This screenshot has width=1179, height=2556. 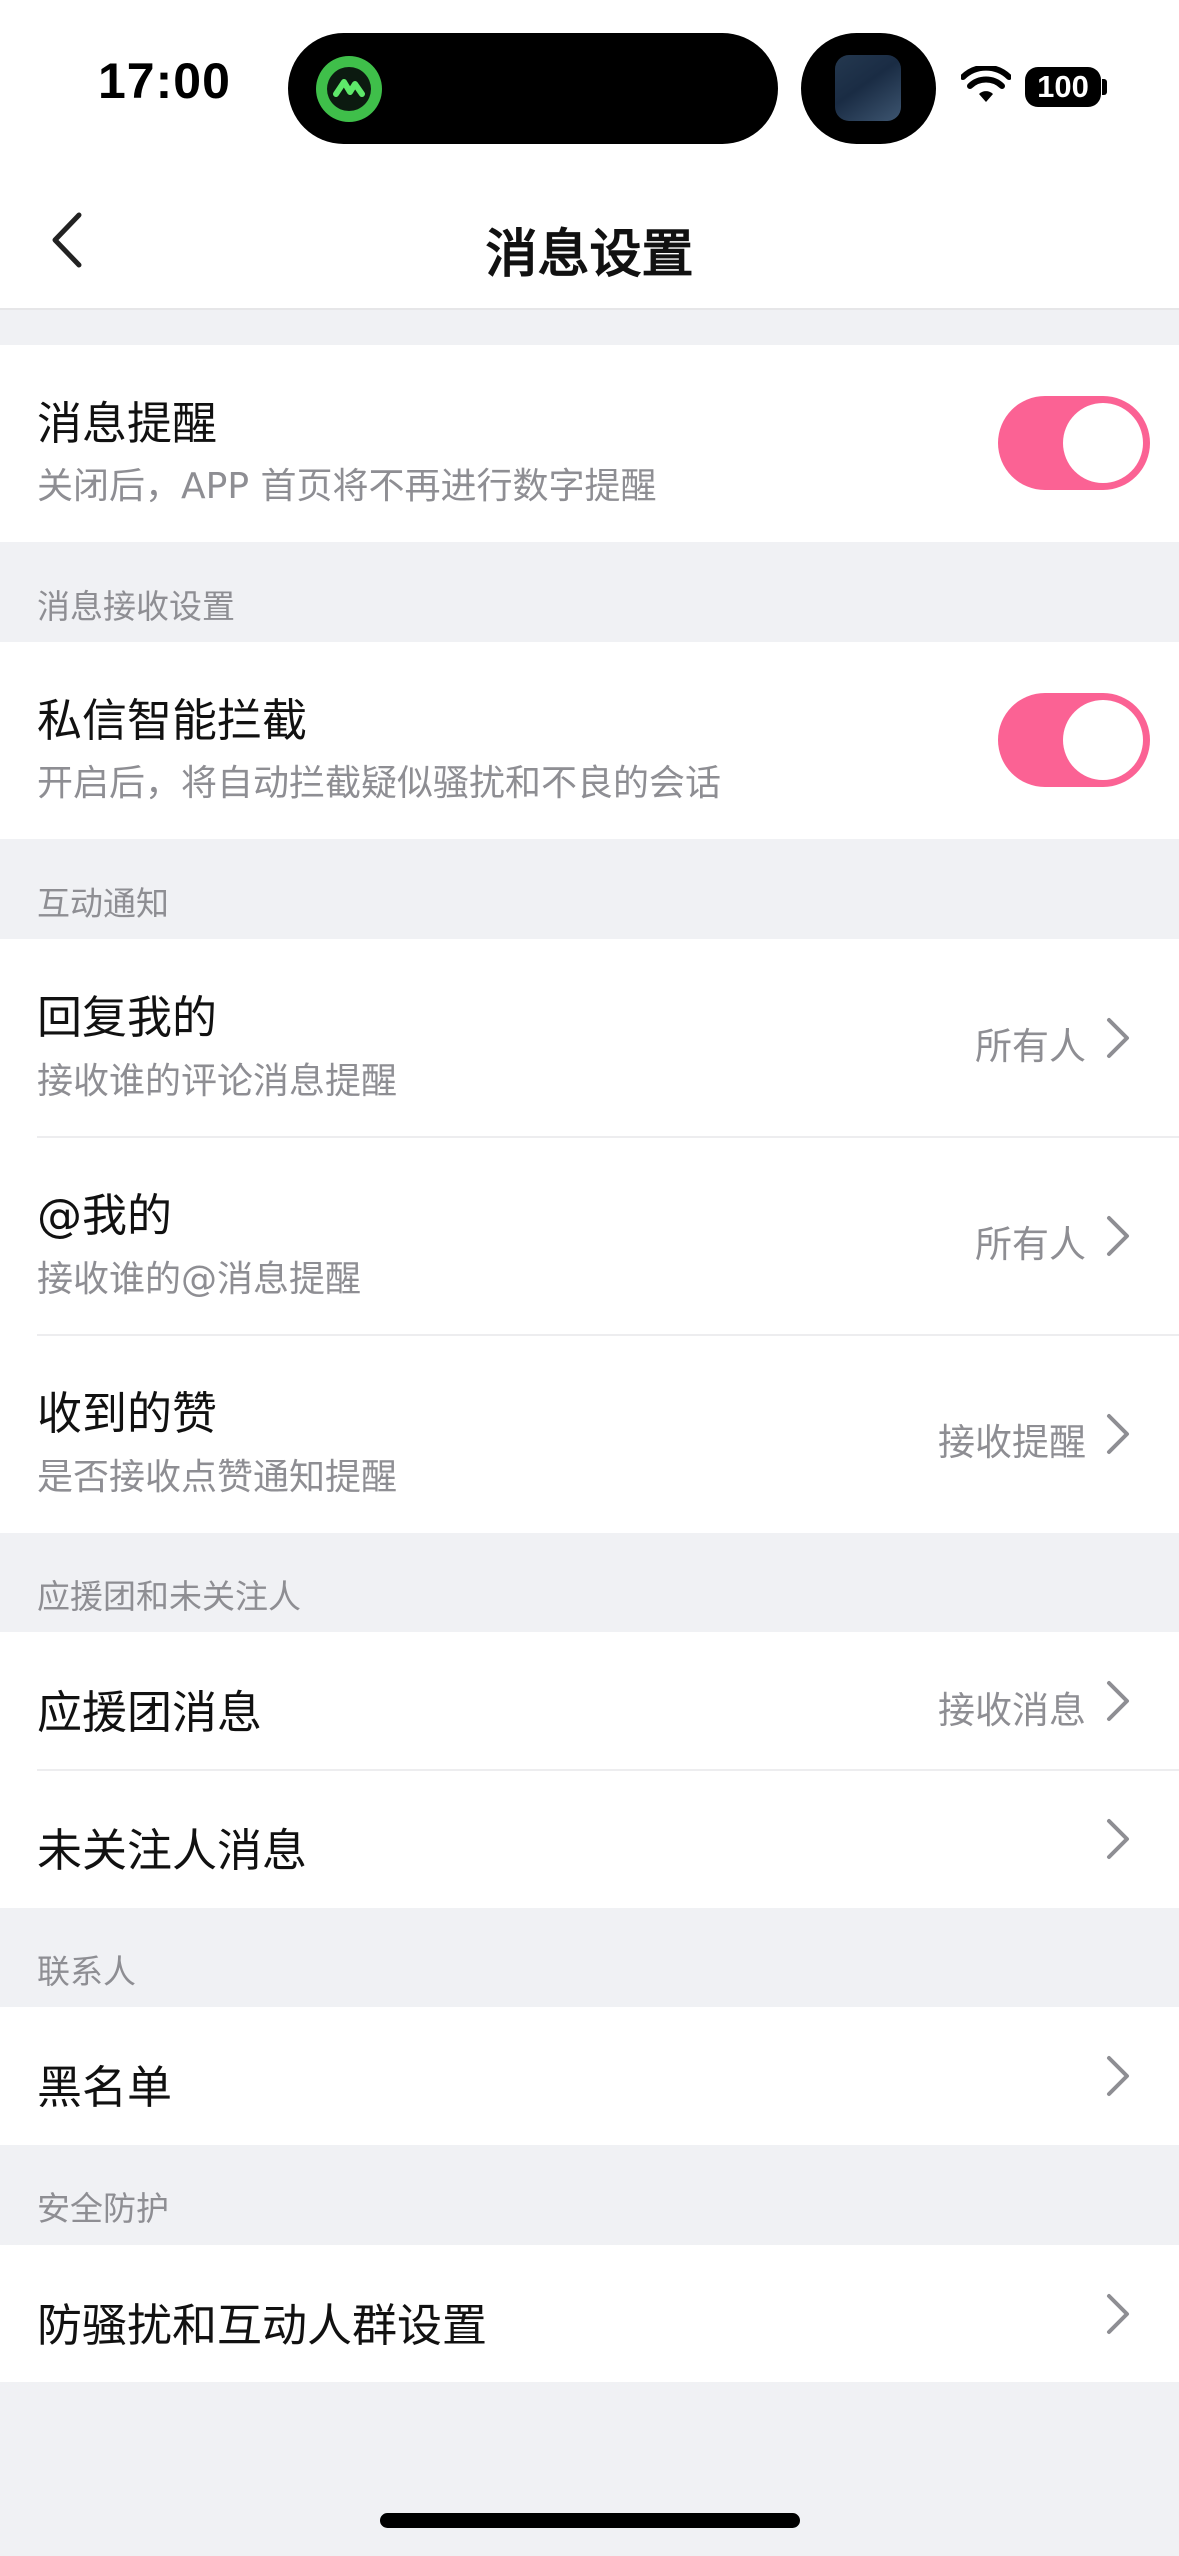 I want to click on list-item: @我的 接收谁的@消息提醒 所有人, so click(x=589, y=1236).